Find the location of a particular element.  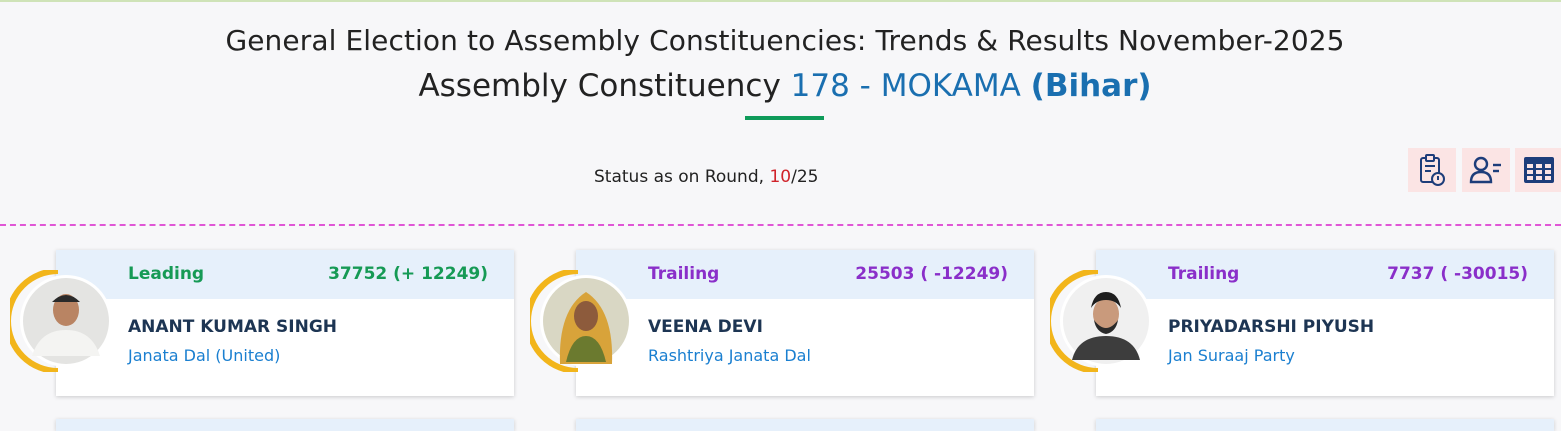

clipboard-report-icon is located at coordinates (1432, 170).